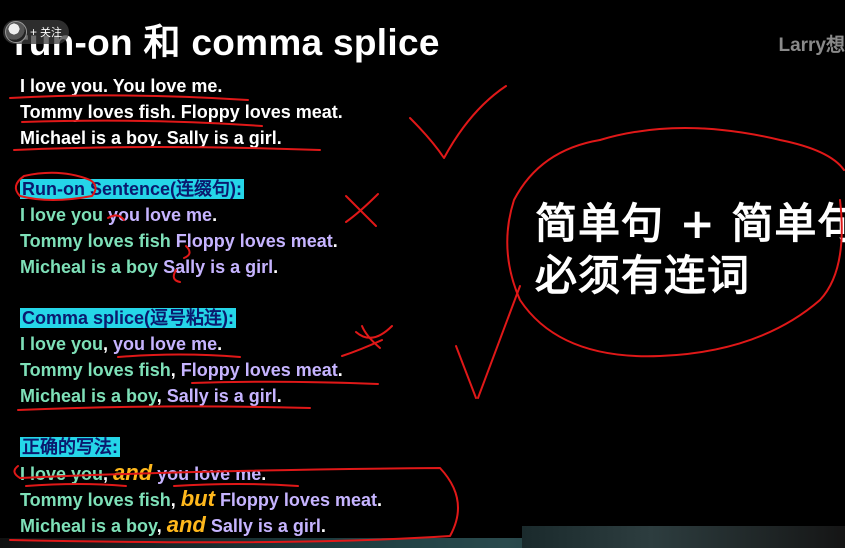 This screenshot has width=845, height=548. I want to click on proper-line: I love you, and you love me., so click(143, 472).